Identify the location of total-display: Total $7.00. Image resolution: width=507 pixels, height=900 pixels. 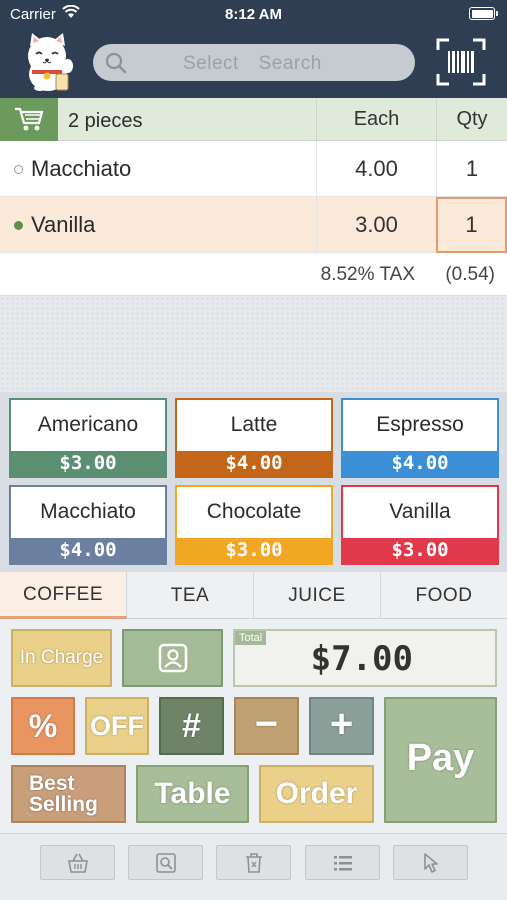
(365, 658).